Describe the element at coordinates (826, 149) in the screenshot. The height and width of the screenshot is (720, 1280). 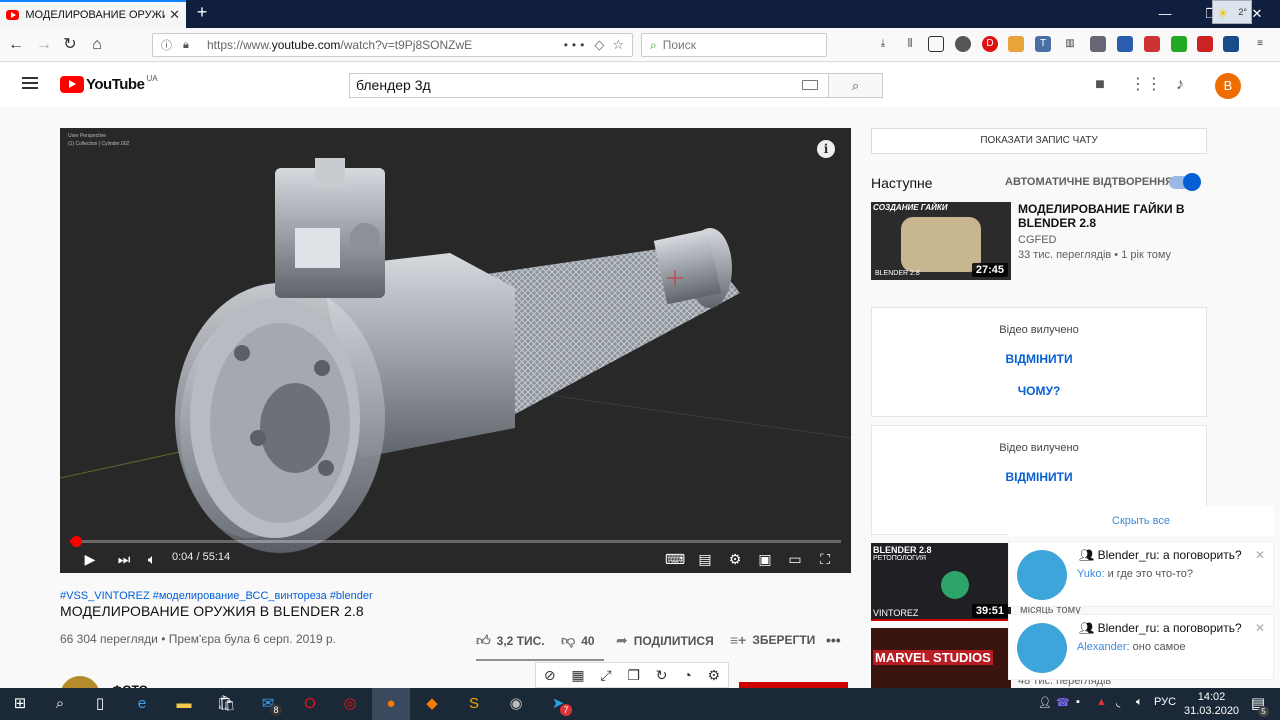
I see `info-icon: i` at that location.